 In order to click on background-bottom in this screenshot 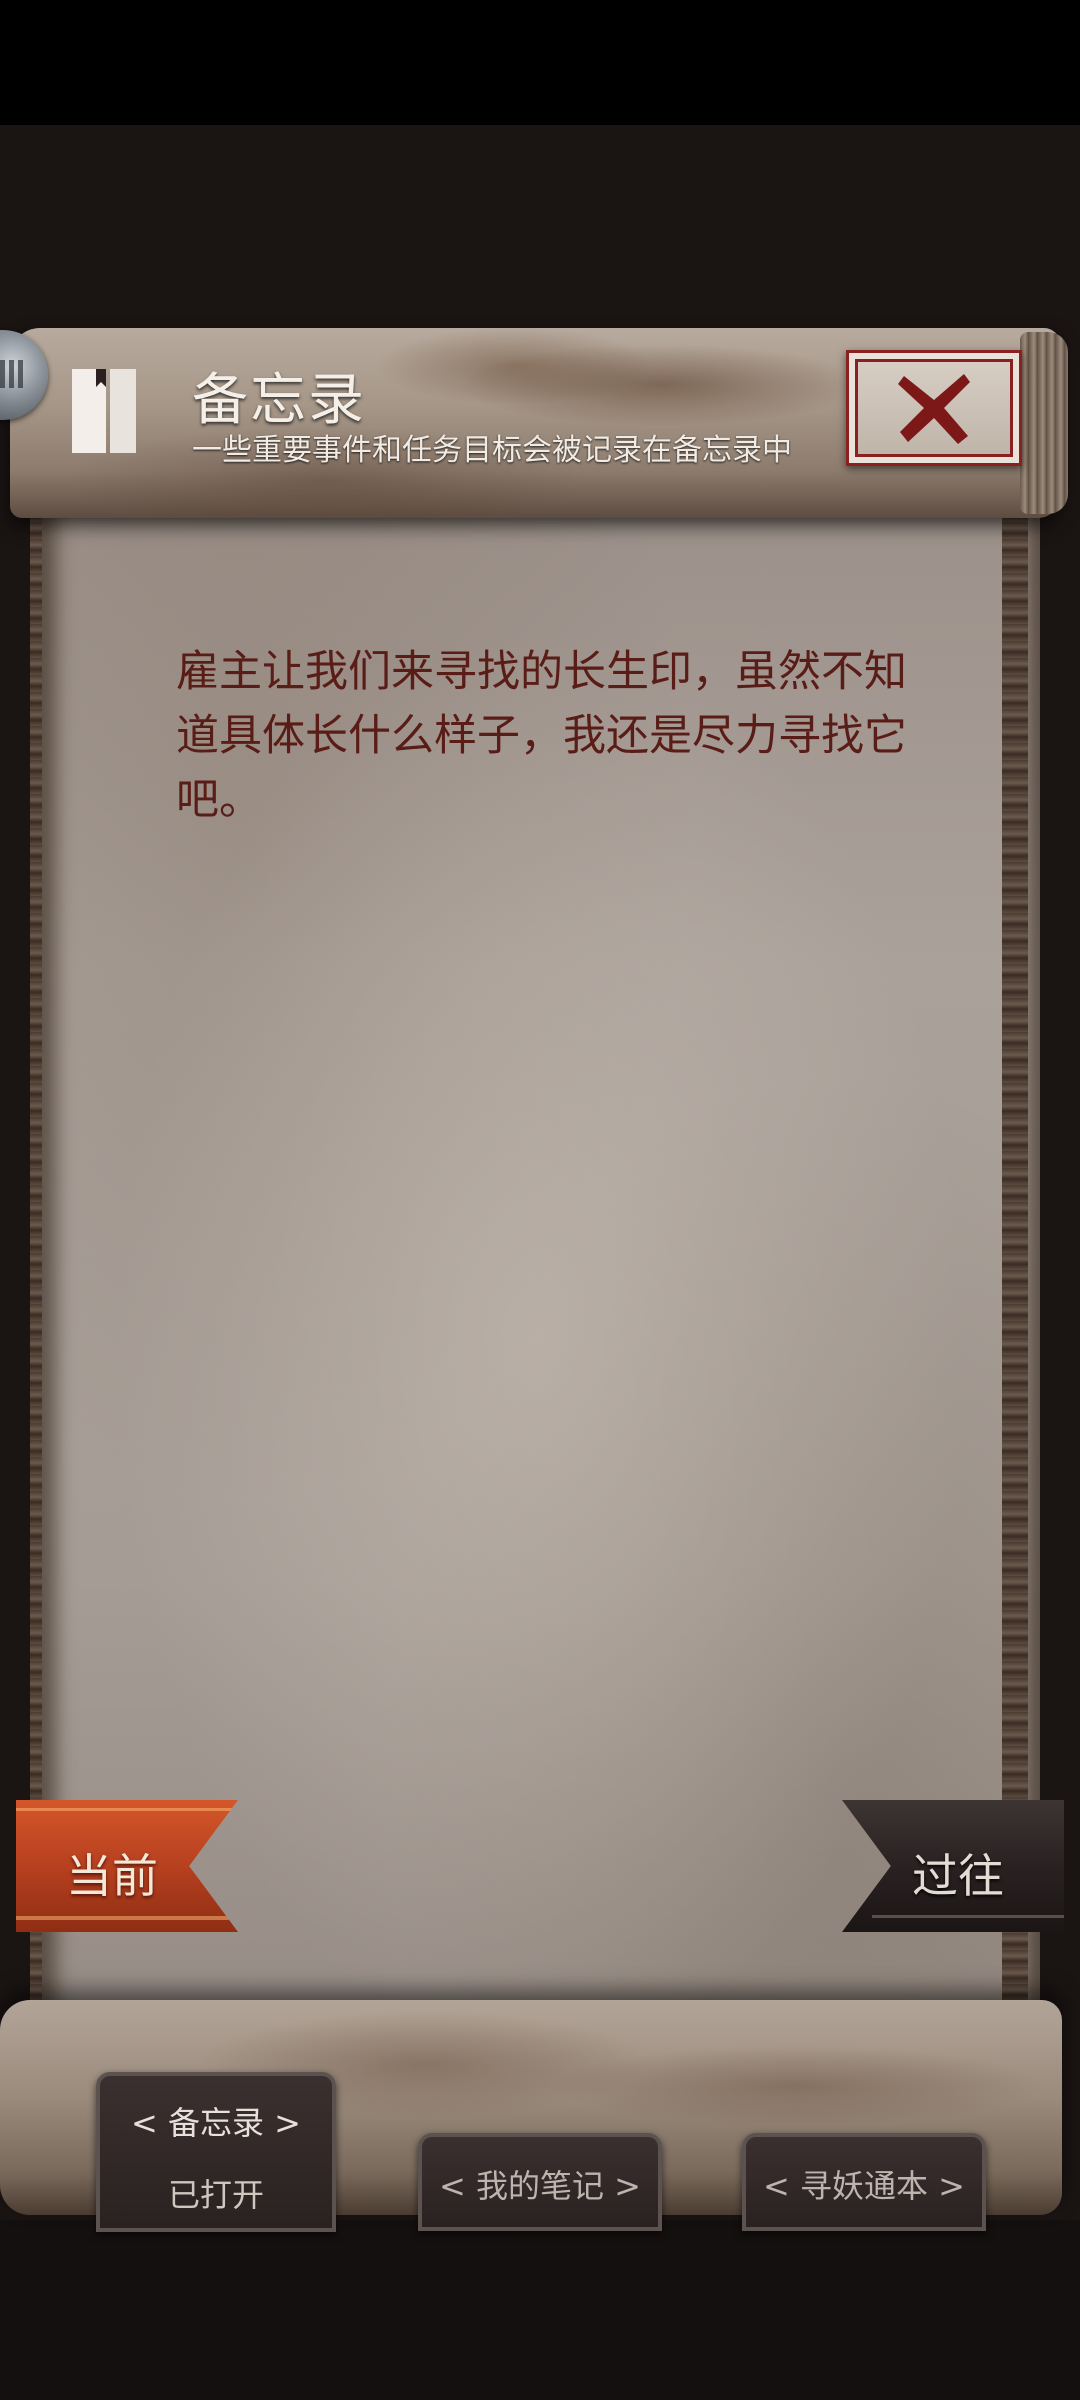, I will do `click(540, 2310)`.